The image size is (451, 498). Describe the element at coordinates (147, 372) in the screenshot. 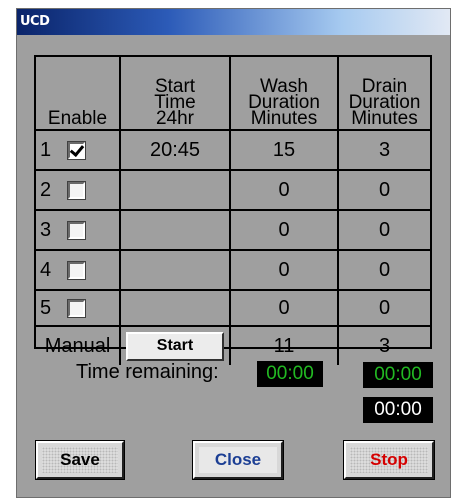

I see `time-remaining-label: Time remaining:` at that location.